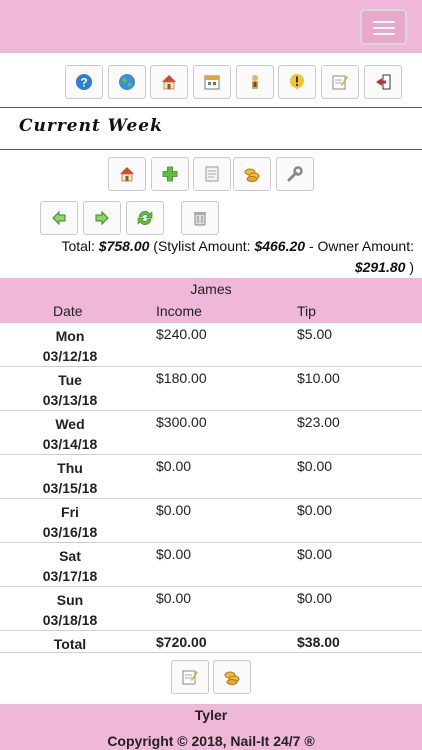 The image size is (422, 750). What do you see at coordinates (211, 300) in the screenshot?
I see `table-header: James Date Income Tip` at bounding box center [211, 300].